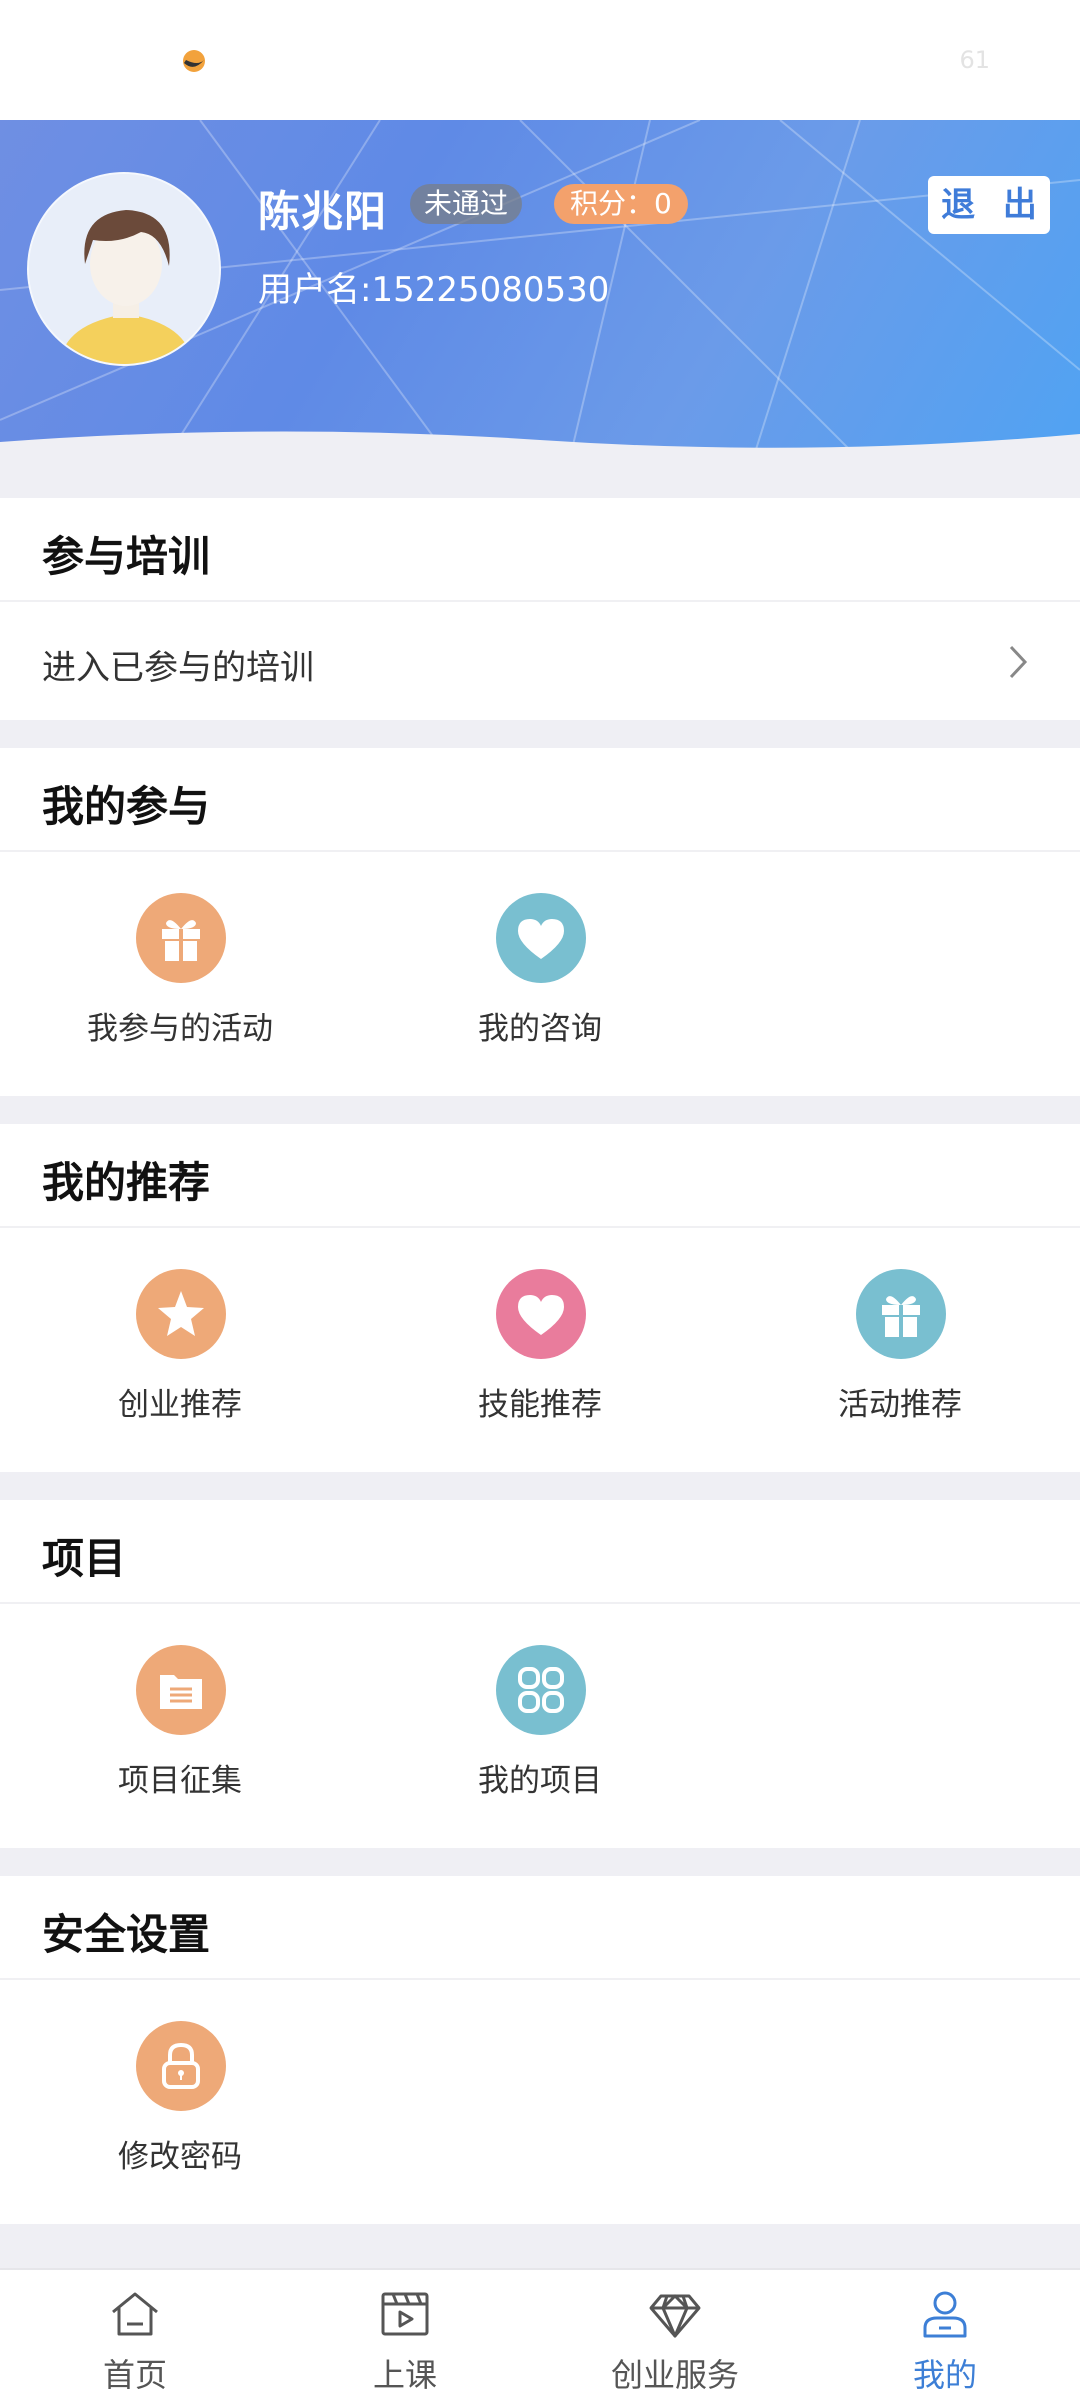 The image size is (1080, 2403). I want to click on nav-label: 我的, so click(944, 2375).